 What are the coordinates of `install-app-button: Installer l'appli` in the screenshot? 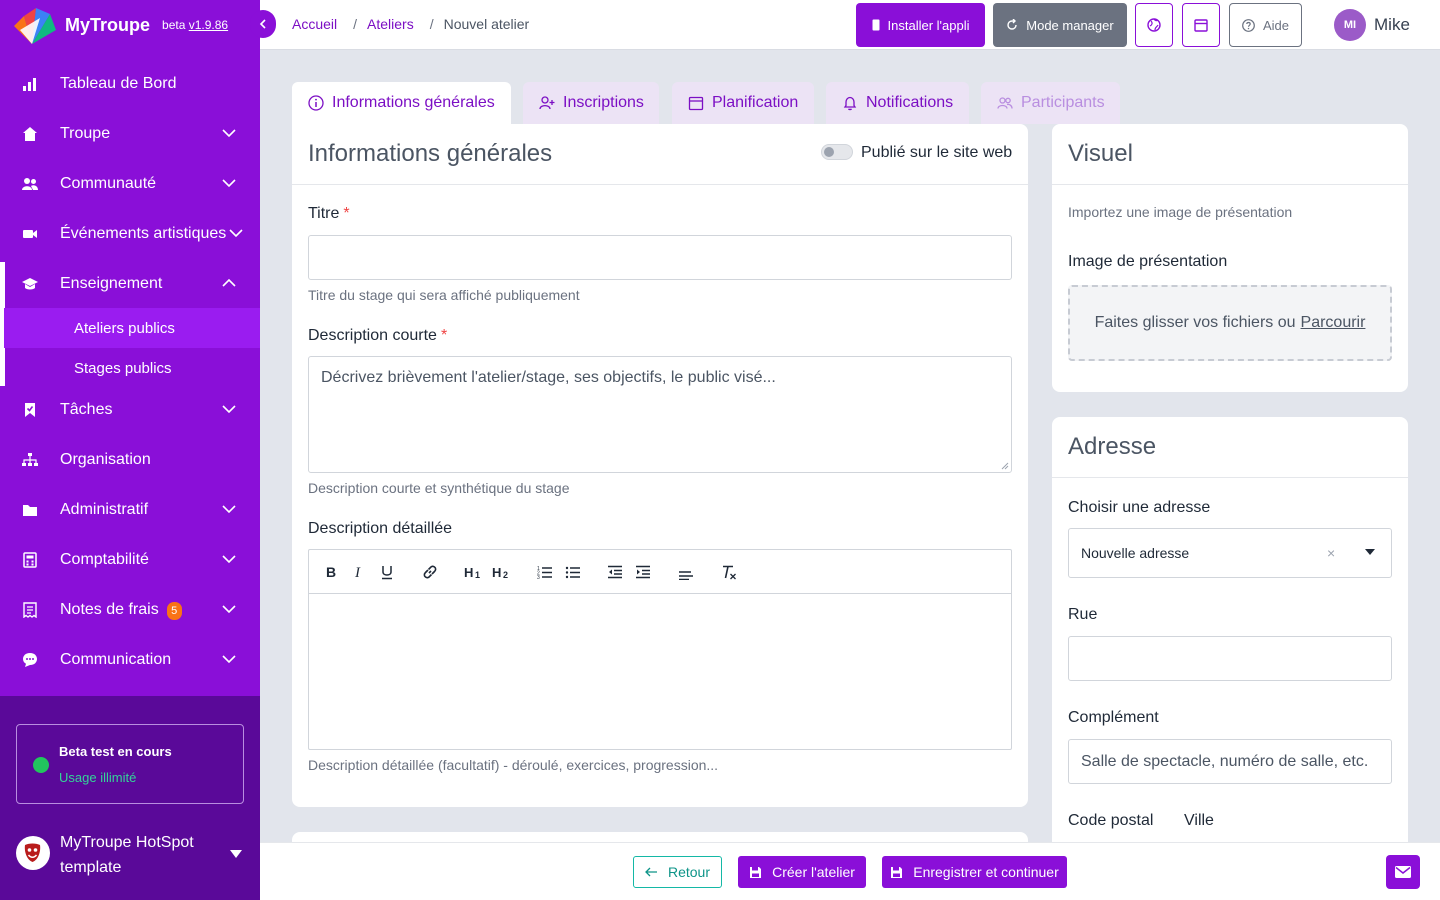 It's located at (920, 25).